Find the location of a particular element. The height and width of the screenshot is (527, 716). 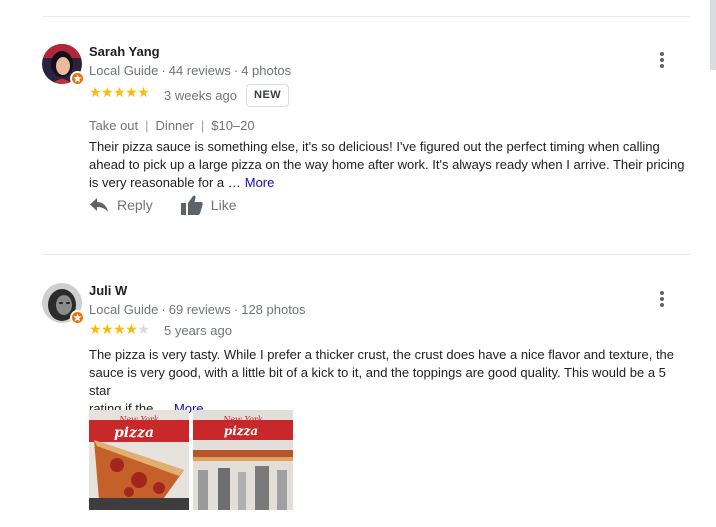

photo-count: 128 photos is located at coordinates (273, 309).